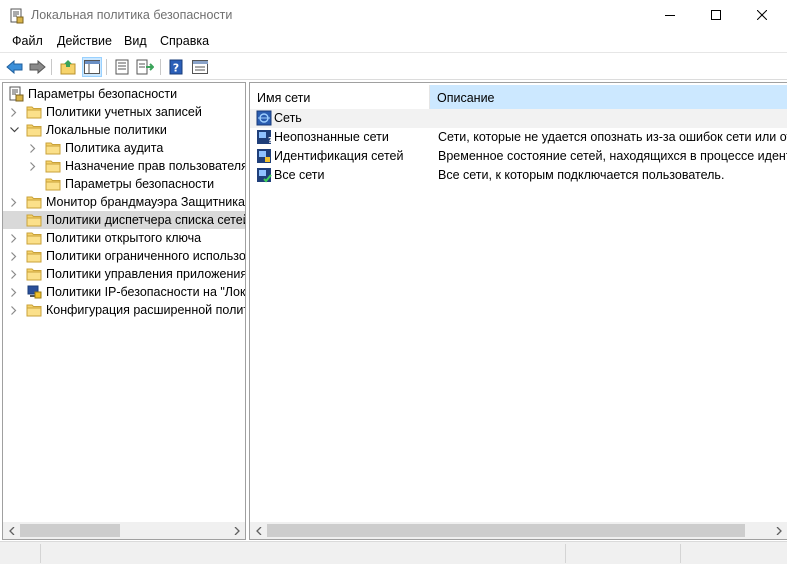  Describe the element at coordinates (184, 41) in the screenshot. I see `menu-help: Справка` at that location.